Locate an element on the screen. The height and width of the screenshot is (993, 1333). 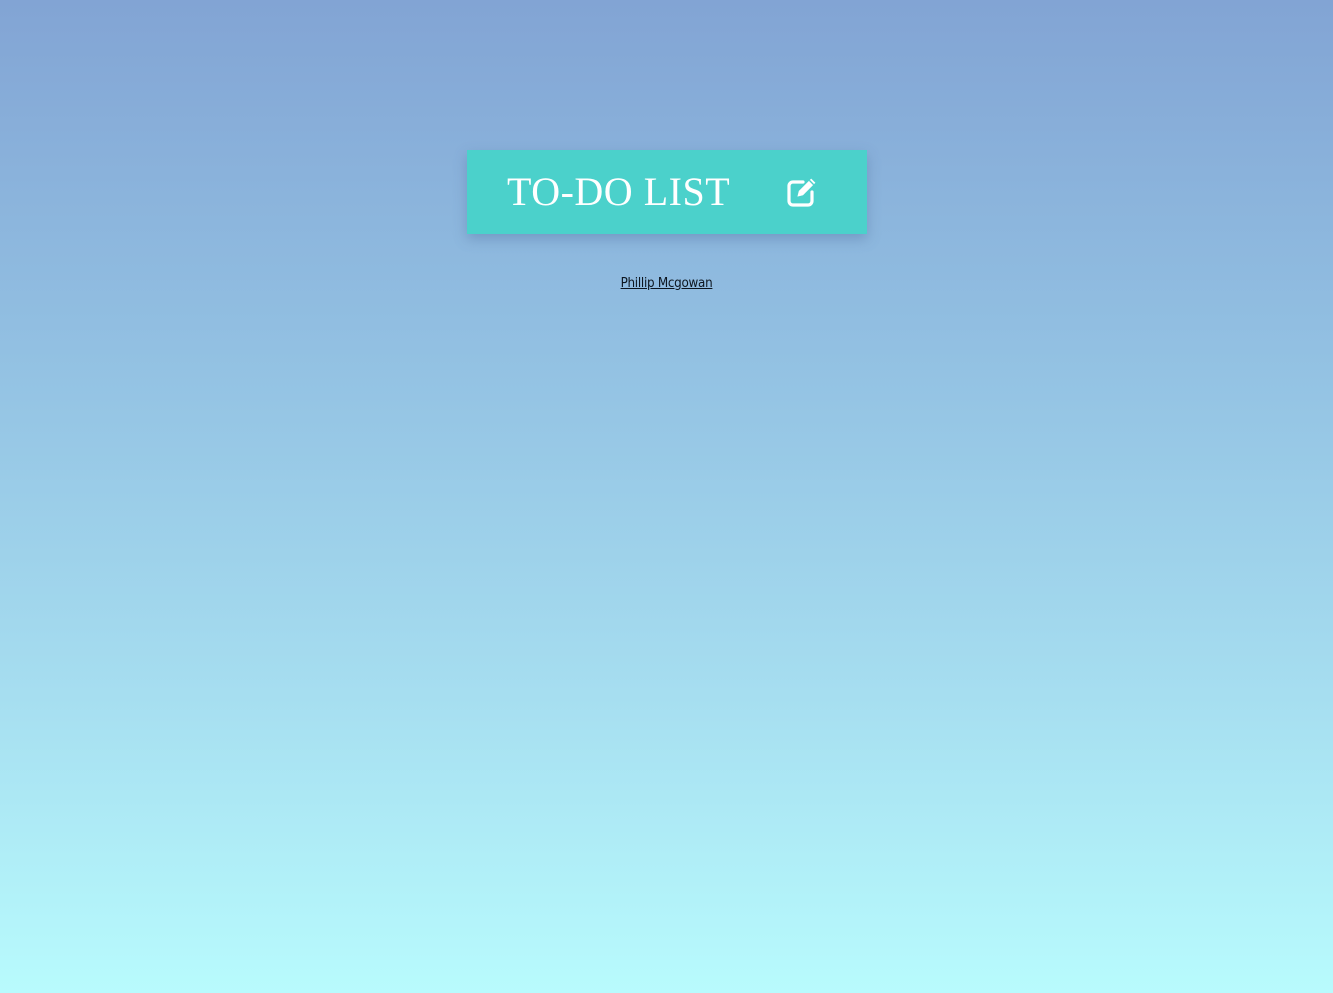
author-name: Phillip Mcgowan is located at coordinates (667, 283).